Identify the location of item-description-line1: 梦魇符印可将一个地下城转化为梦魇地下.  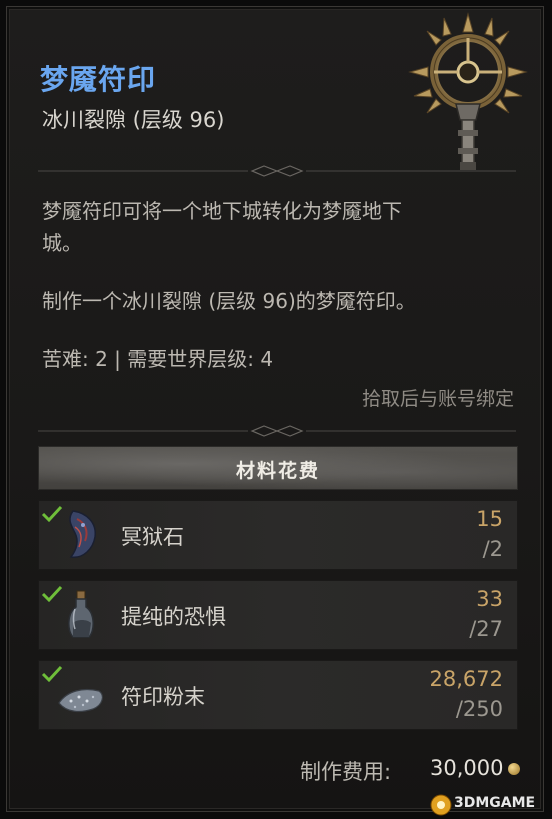
(222, 211).